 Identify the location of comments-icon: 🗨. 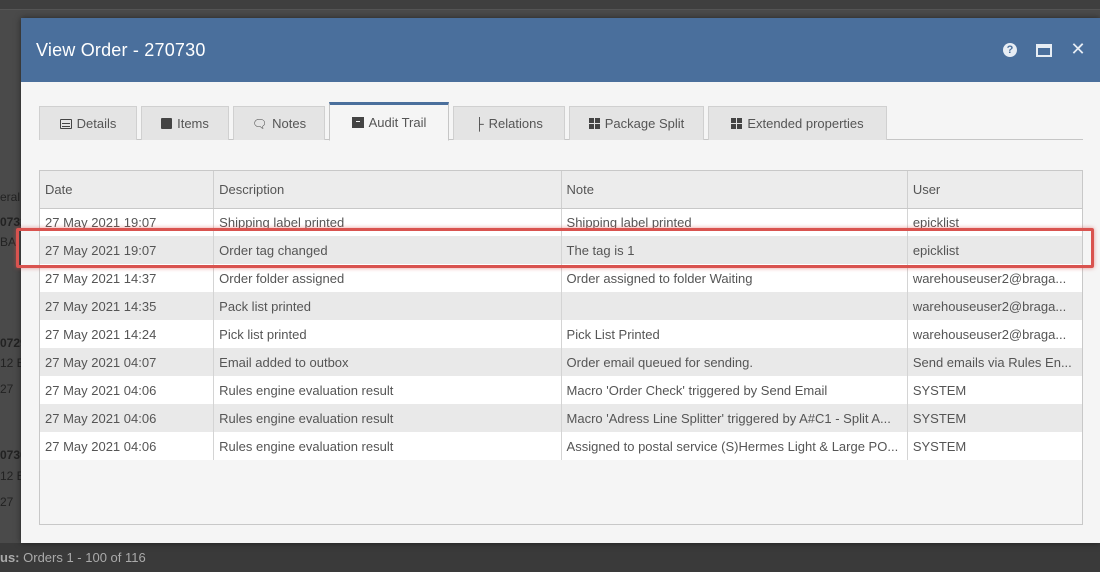
(259, 123).